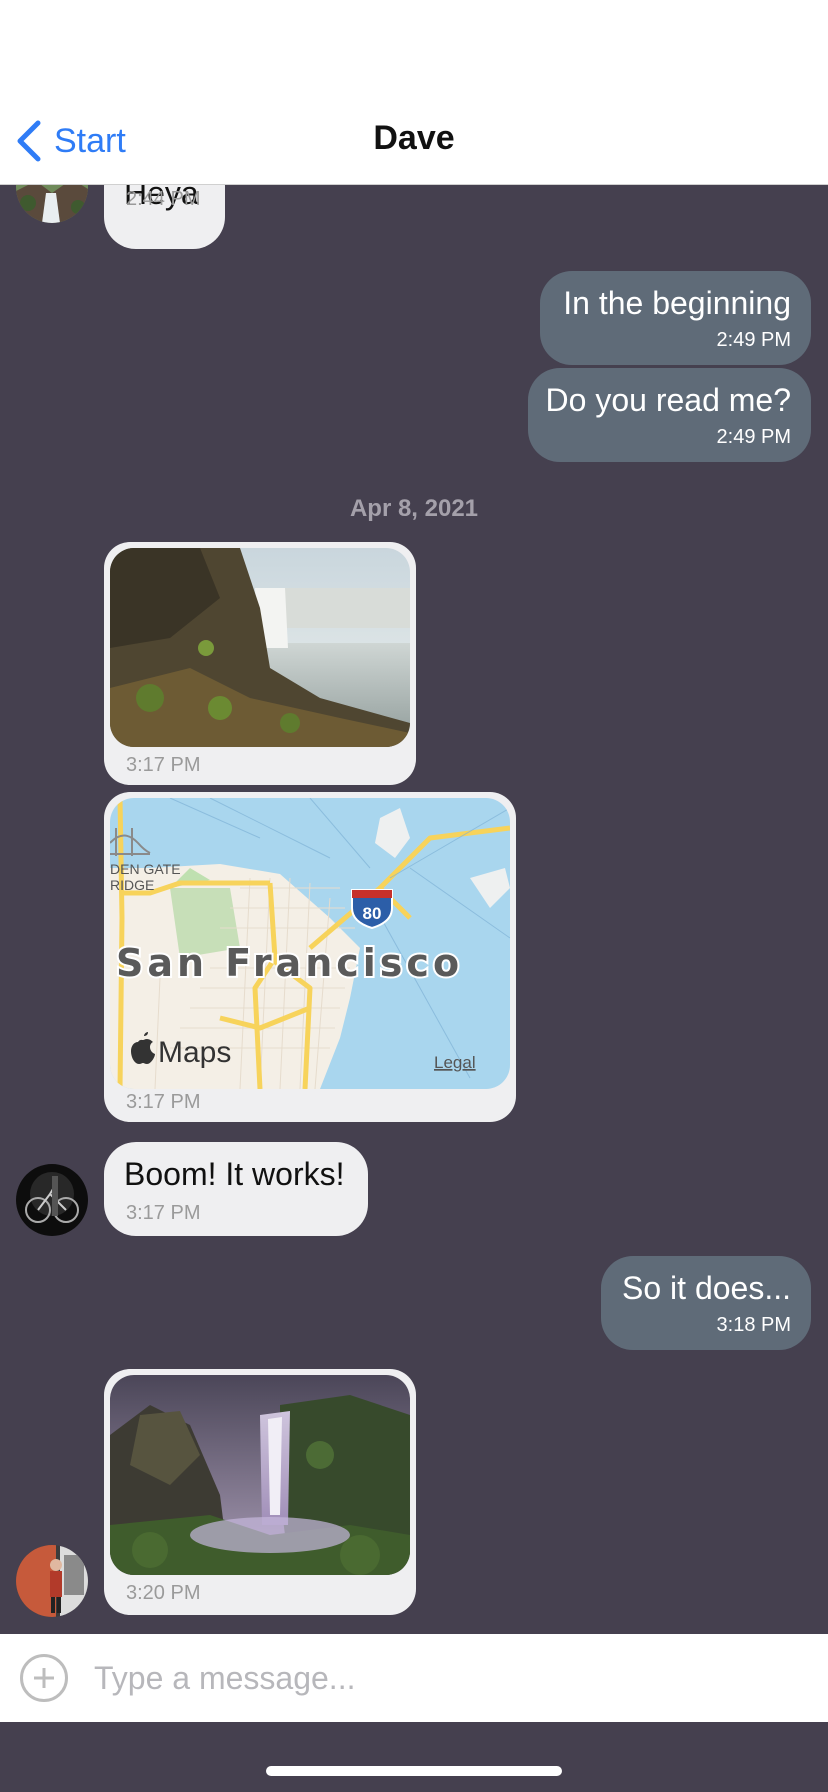  I want to click on message-bubble-incoming: Heya 2:44 PM, so click(164, 217).